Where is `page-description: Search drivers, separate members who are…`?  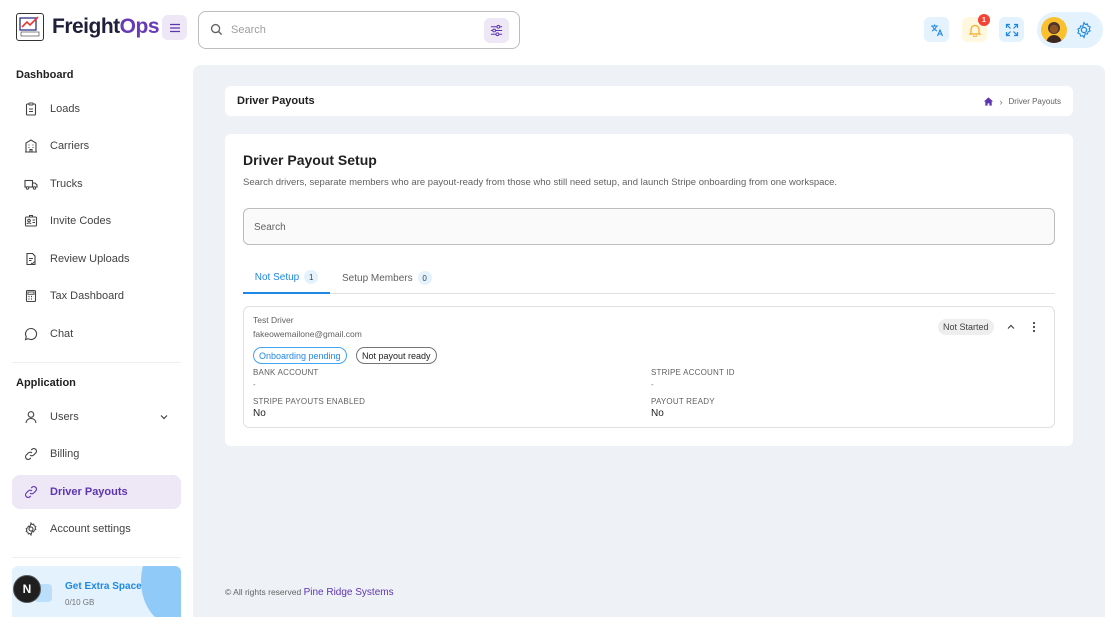 page-description: Search drivers, separate members who are… is located at coordinates (540, 182).